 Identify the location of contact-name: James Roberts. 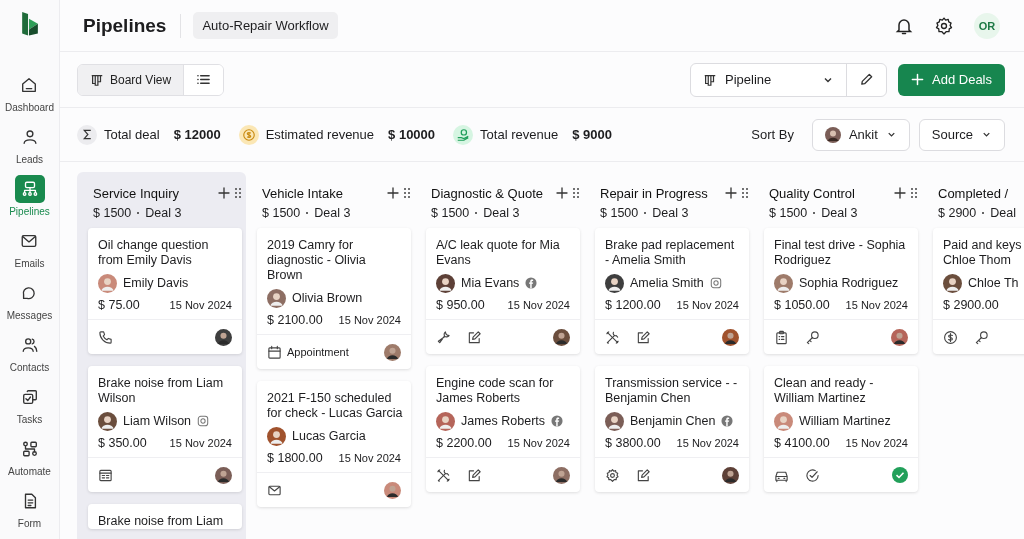
(503, 421).